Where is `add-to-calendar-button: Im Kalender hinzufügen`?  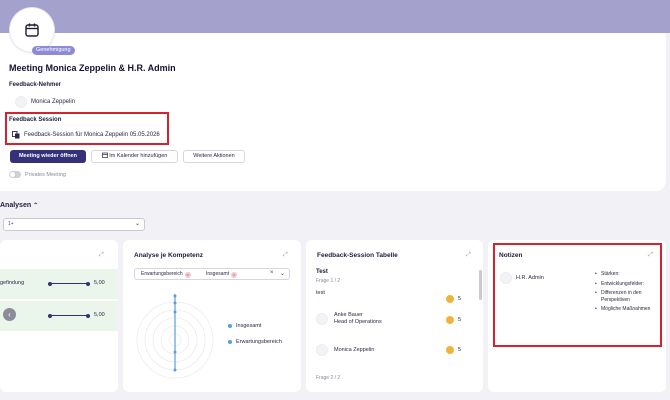 add-to-calendar-button: Im Kalender hinzufügen is located at coordinates (134, 156).